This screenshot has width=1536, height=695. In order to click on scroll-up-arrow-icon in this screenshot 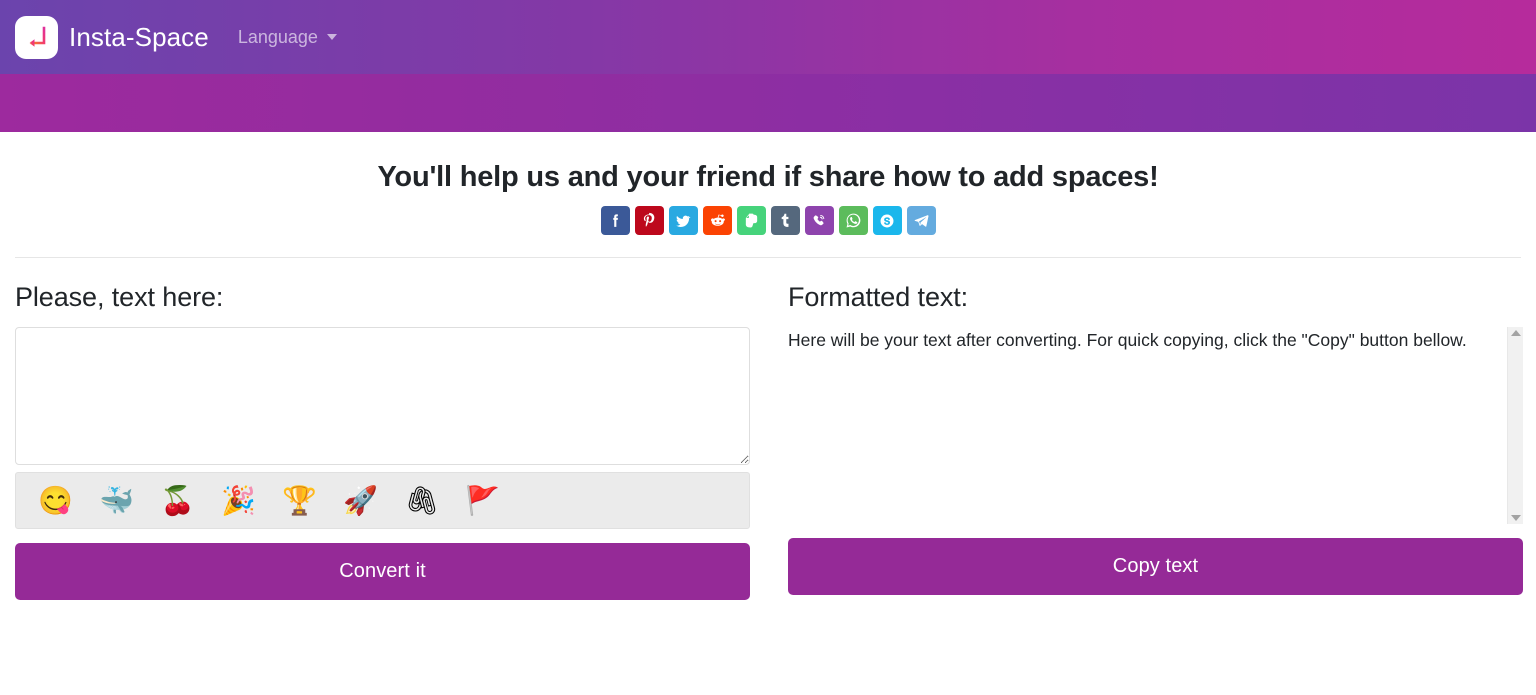, I will do `click(1515, 333)`.